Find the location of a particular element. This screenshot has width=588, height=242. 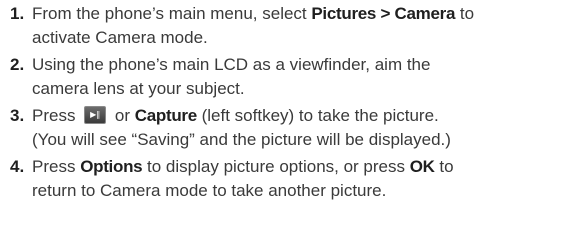

step-text: to display picture options, or press is located at coordinates (276, 166).